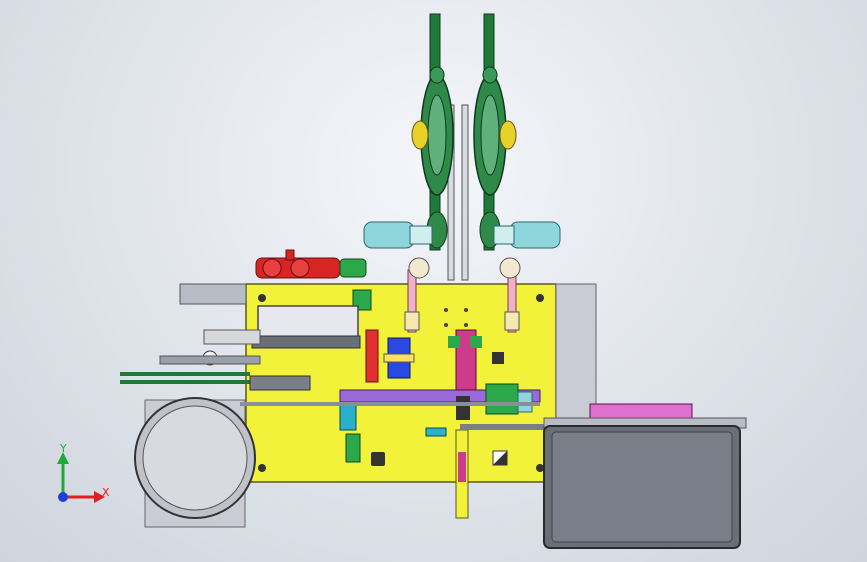 The image size is (867, 562). Describe the element at coordinates (63, 448) in the screenshot. I see `y-axis-label: Y` at that location.